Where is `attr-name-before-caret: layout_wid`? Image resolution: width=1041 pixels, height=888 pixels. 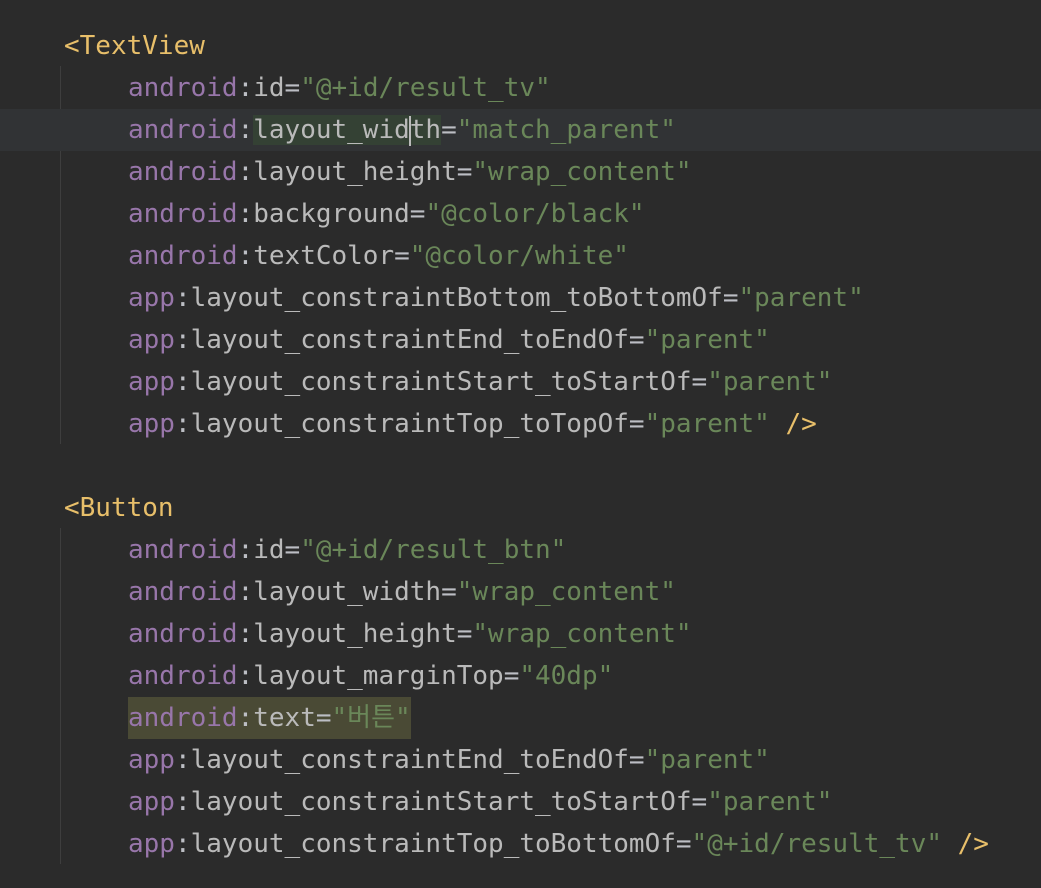 attr-name-before-caret: layout_wid is located at coordinates (331, 130).